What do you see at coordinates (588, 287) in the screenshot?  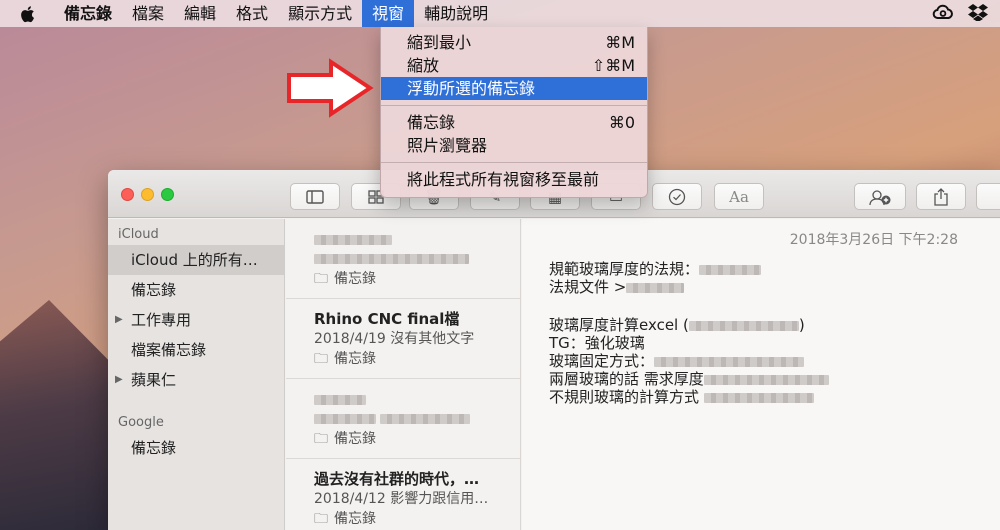 I see `note-line: 法規文件 >` at bounding box center [588, 287].